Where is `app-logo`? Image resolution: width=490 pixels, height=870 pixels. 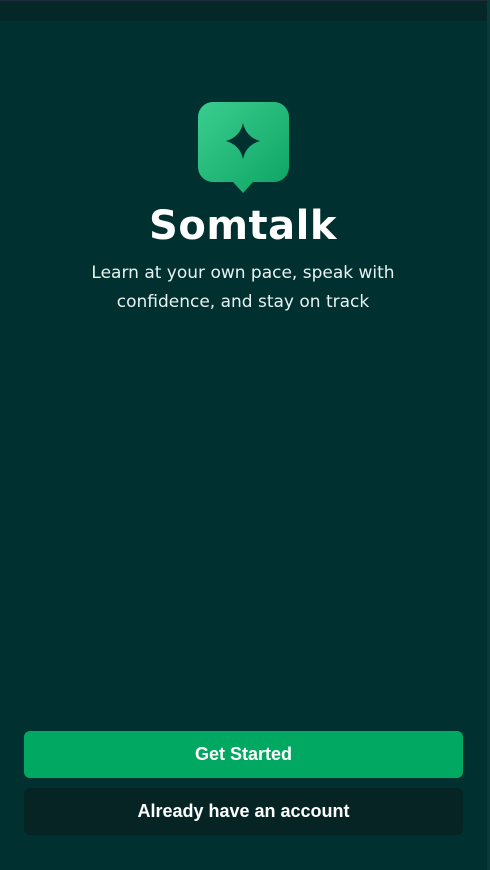 app-logo is located at coordinates (243, 148).